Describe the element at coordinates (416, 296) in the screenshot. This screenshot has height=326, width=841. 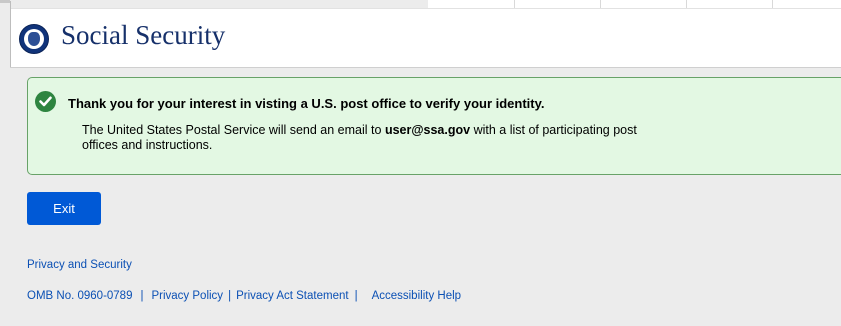
I see `accessibility-help-link: Accessibility Help` at that location.